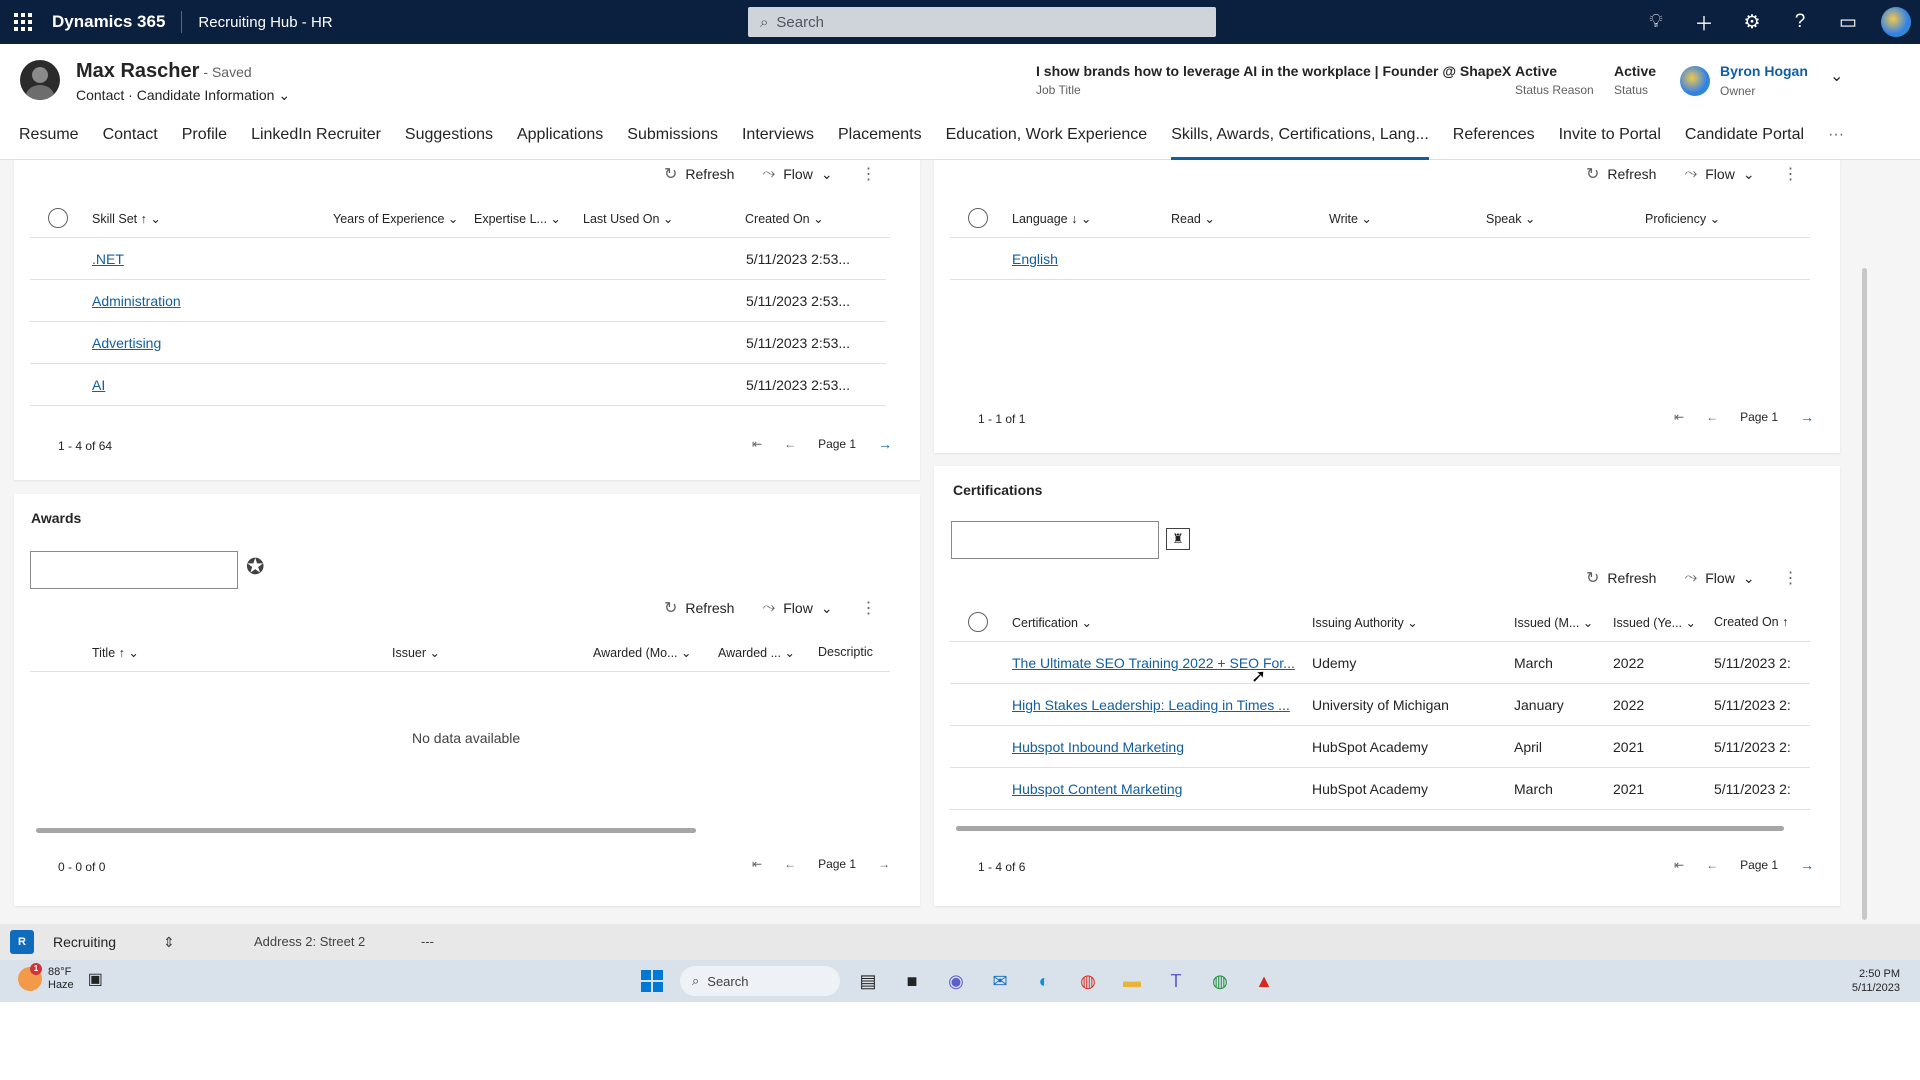 Image resolution: width=1920 pixels, height=1080 pixels. What do you see at coordinates (1047, 140) in the screenshot?
I see `tab-education-work-experience: Education, Work Experience` at bounding box center [1047, 140].